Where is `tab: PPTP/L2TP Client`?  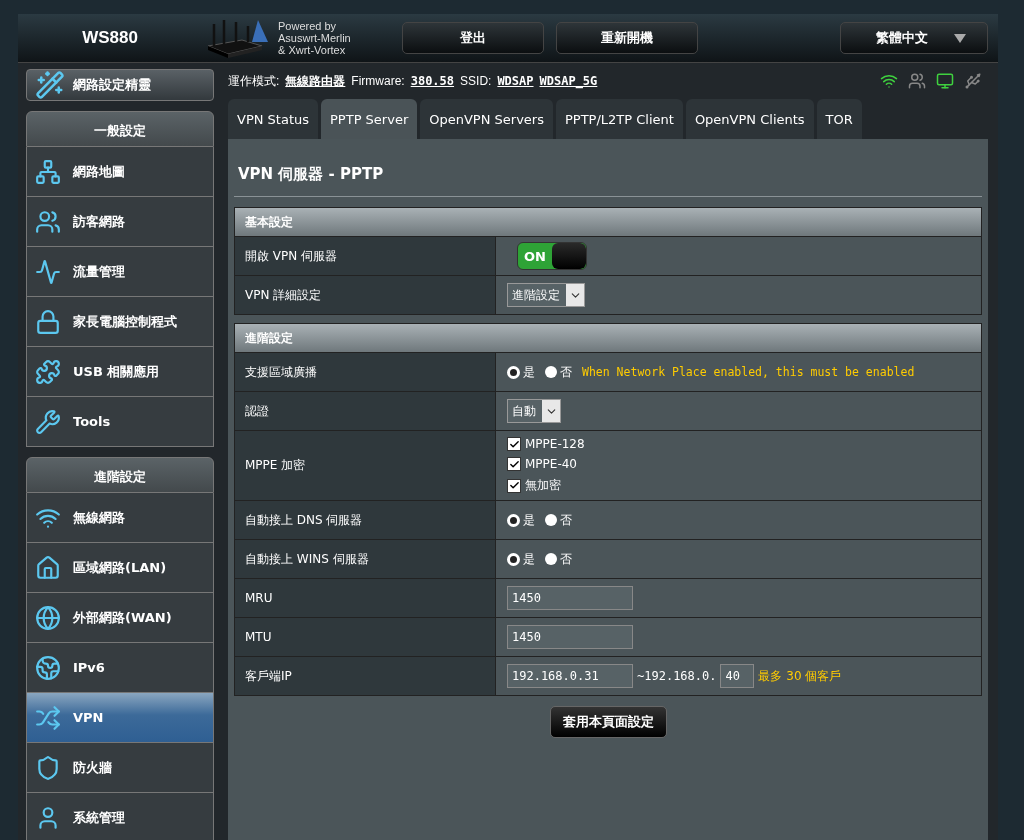 tab: PPTP/L2TP Client is located at coordinates (619, 119).